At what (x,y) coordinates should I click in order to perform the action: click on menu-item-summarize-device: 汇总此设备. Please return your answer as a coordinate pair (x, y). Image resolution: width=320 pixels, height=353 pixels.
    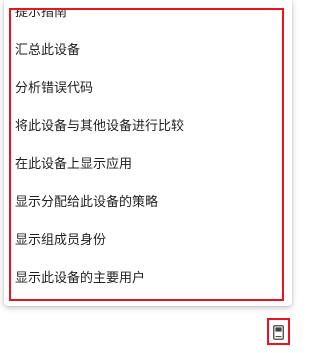
    Looking at the image, I should click on (146, 51).